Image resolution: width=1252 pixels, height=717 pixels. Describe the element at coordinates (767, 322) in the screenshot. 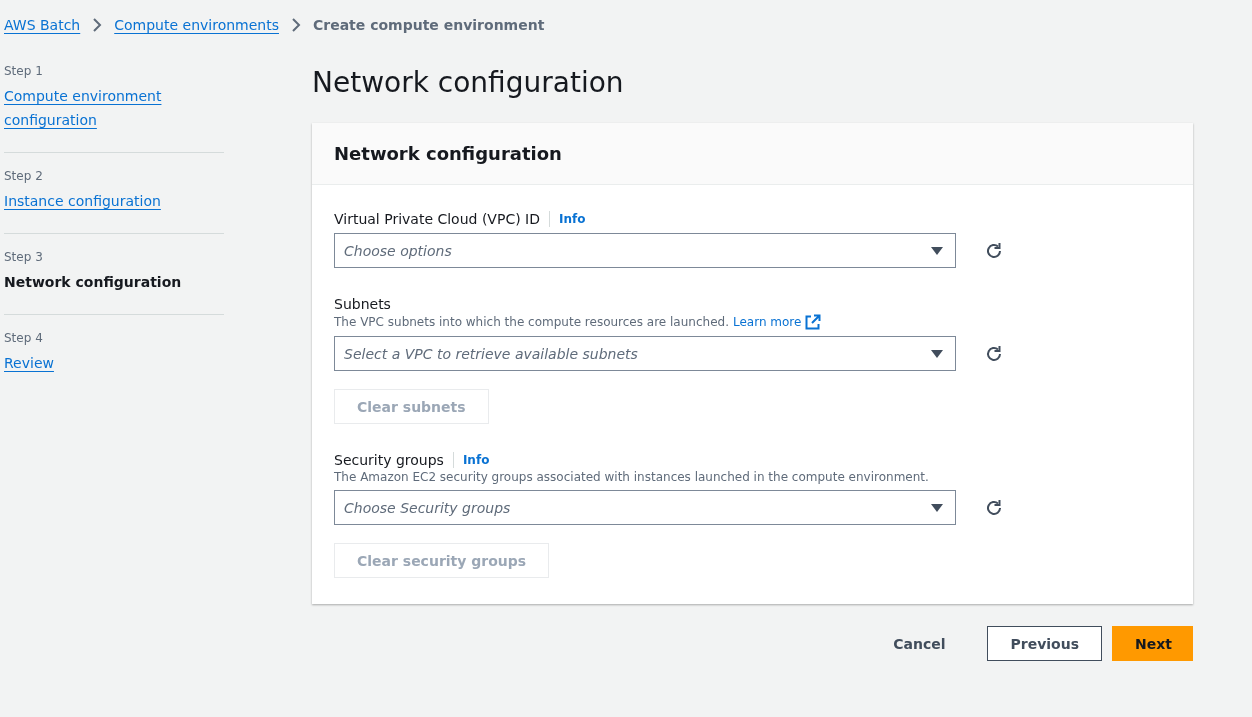

I see `learn-more-link: Learn more` at that location.